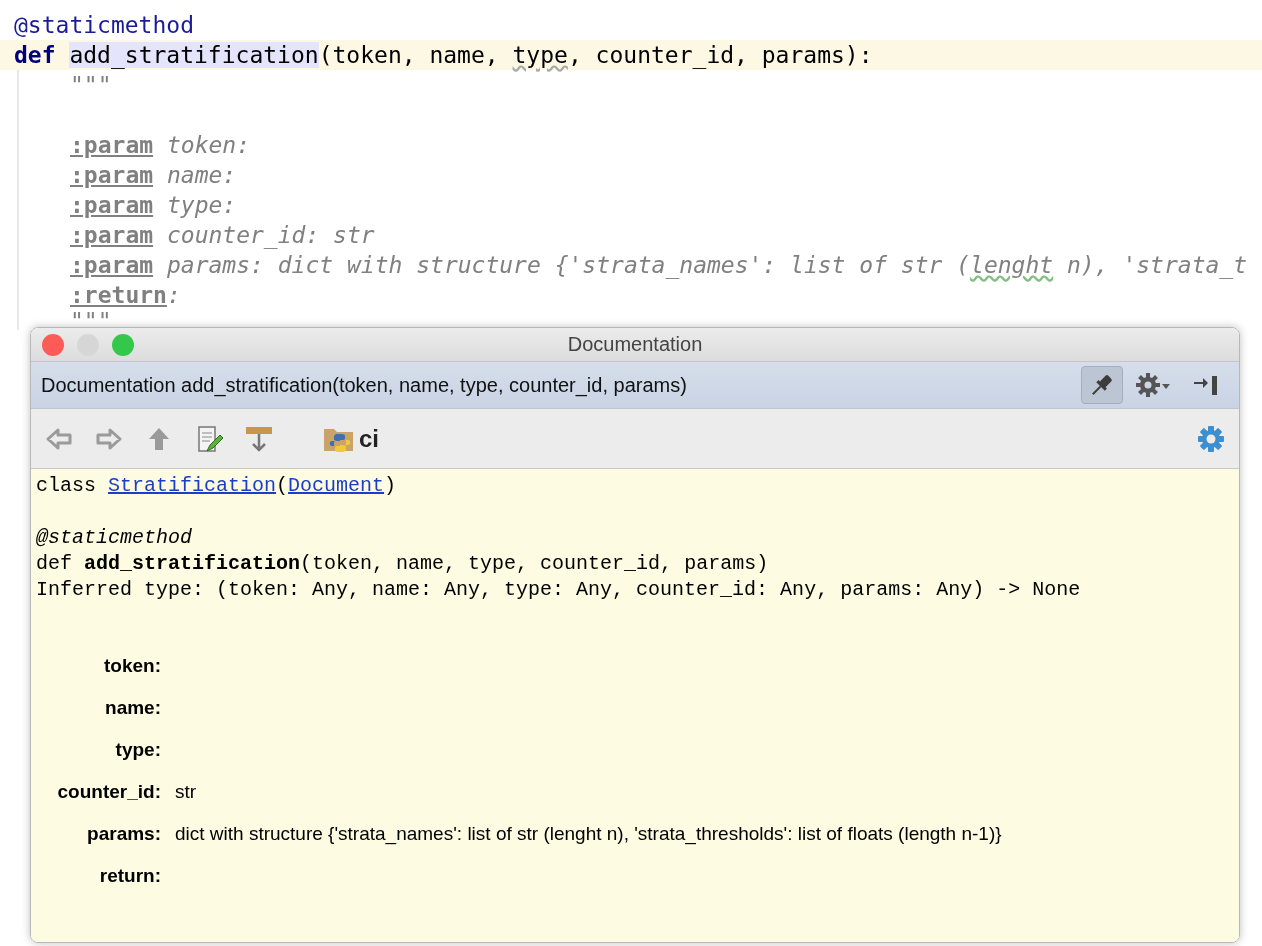  Describe the element at coordinates (133, 708) in the screenshot. I see `parameter-name: name:` at that location.